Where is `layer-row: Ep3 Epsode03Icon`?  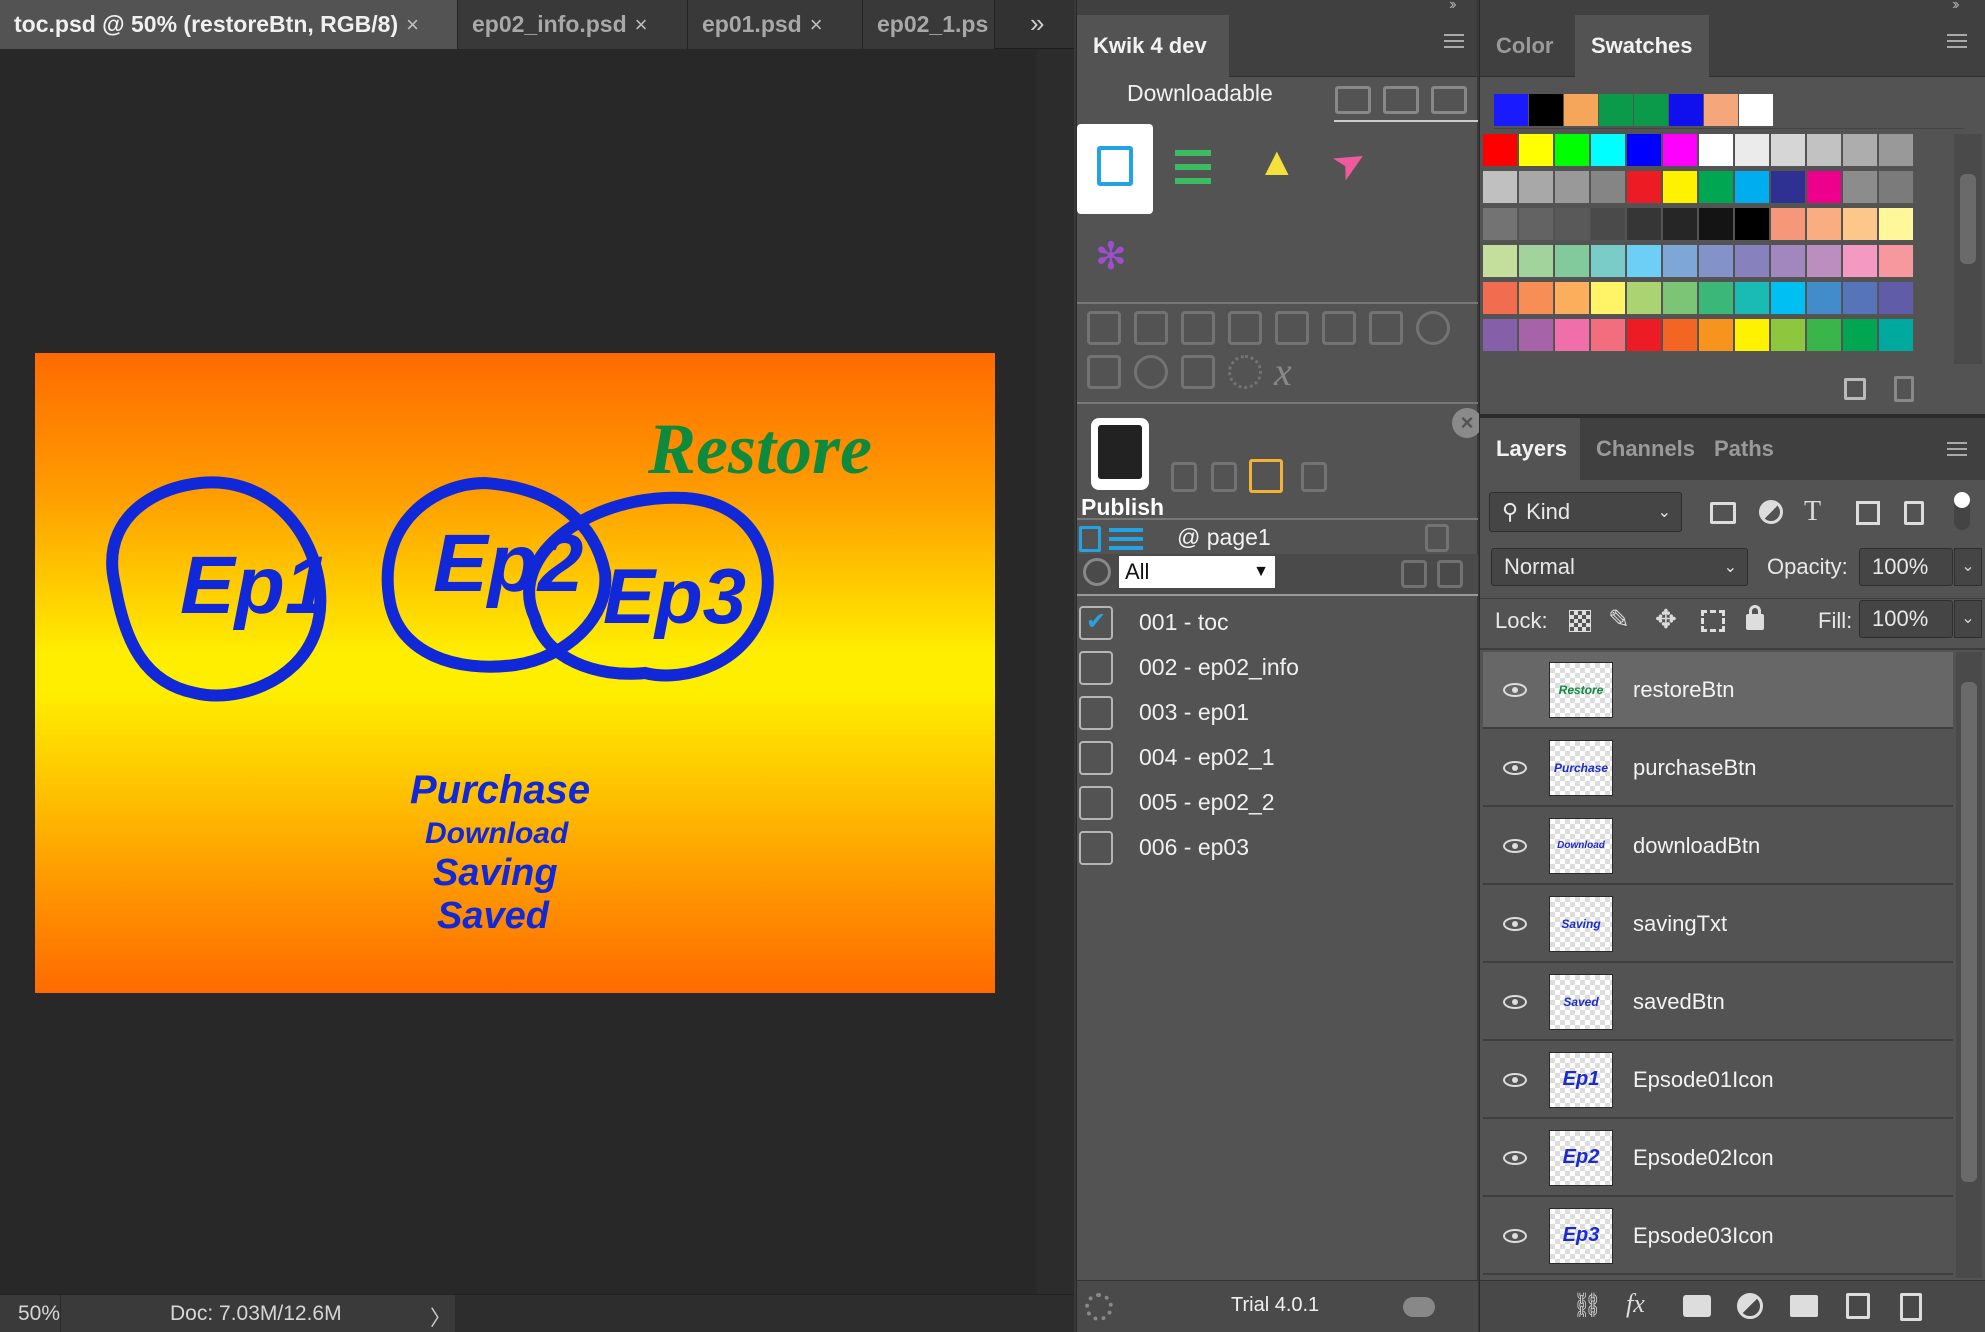
layer-row: Ep3 Epsode03Icon is located at coordinates (1718, 1236).